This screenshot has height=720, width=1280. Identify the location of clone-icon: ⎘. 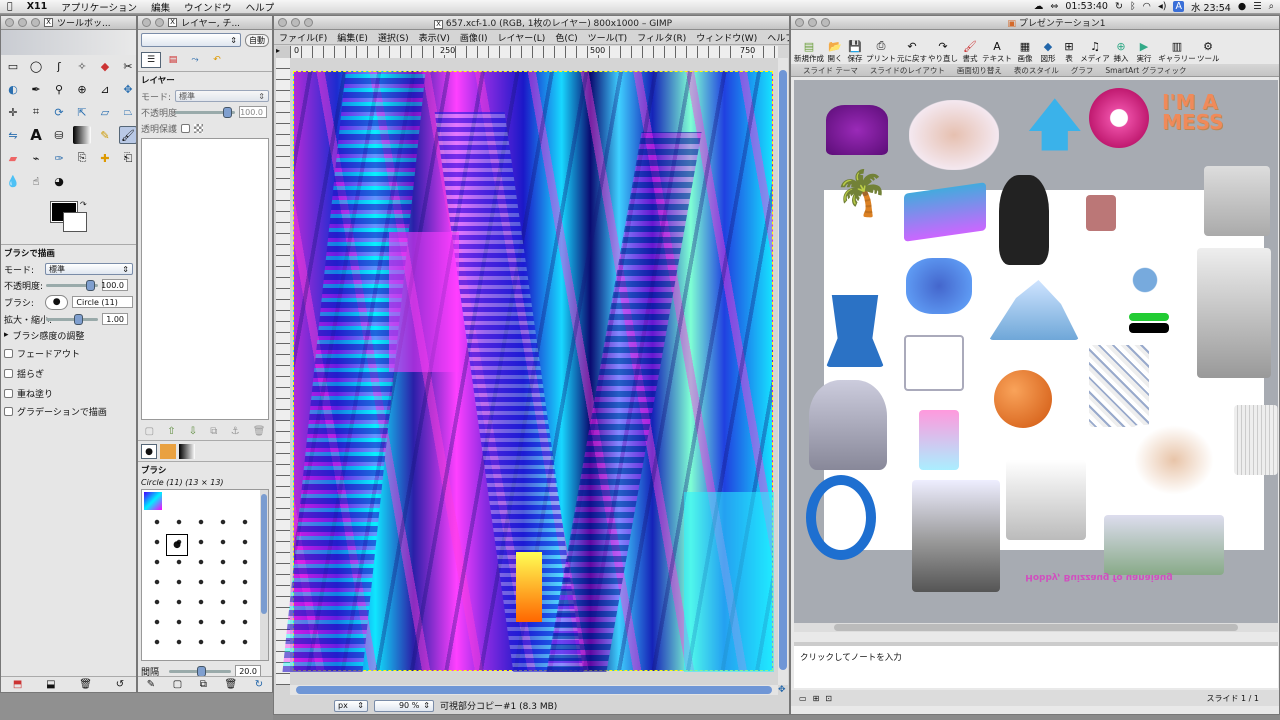
(82, 158).